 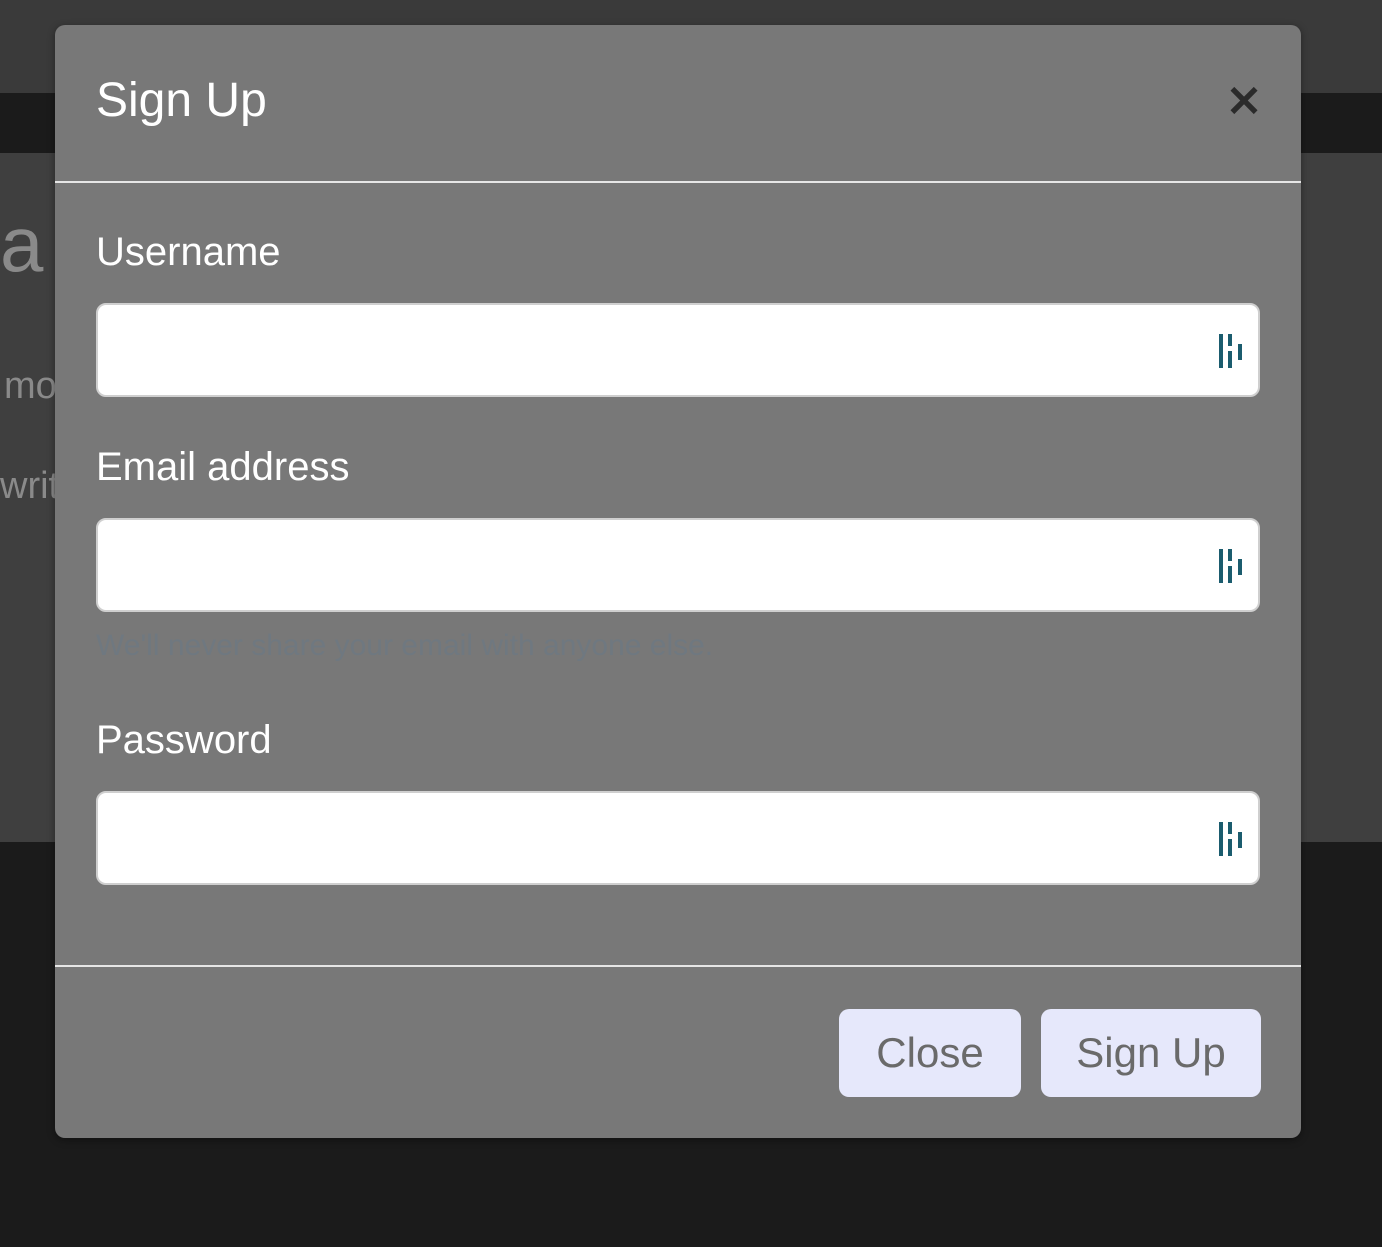 I want to click on password-input, so click(x=678, y=838).